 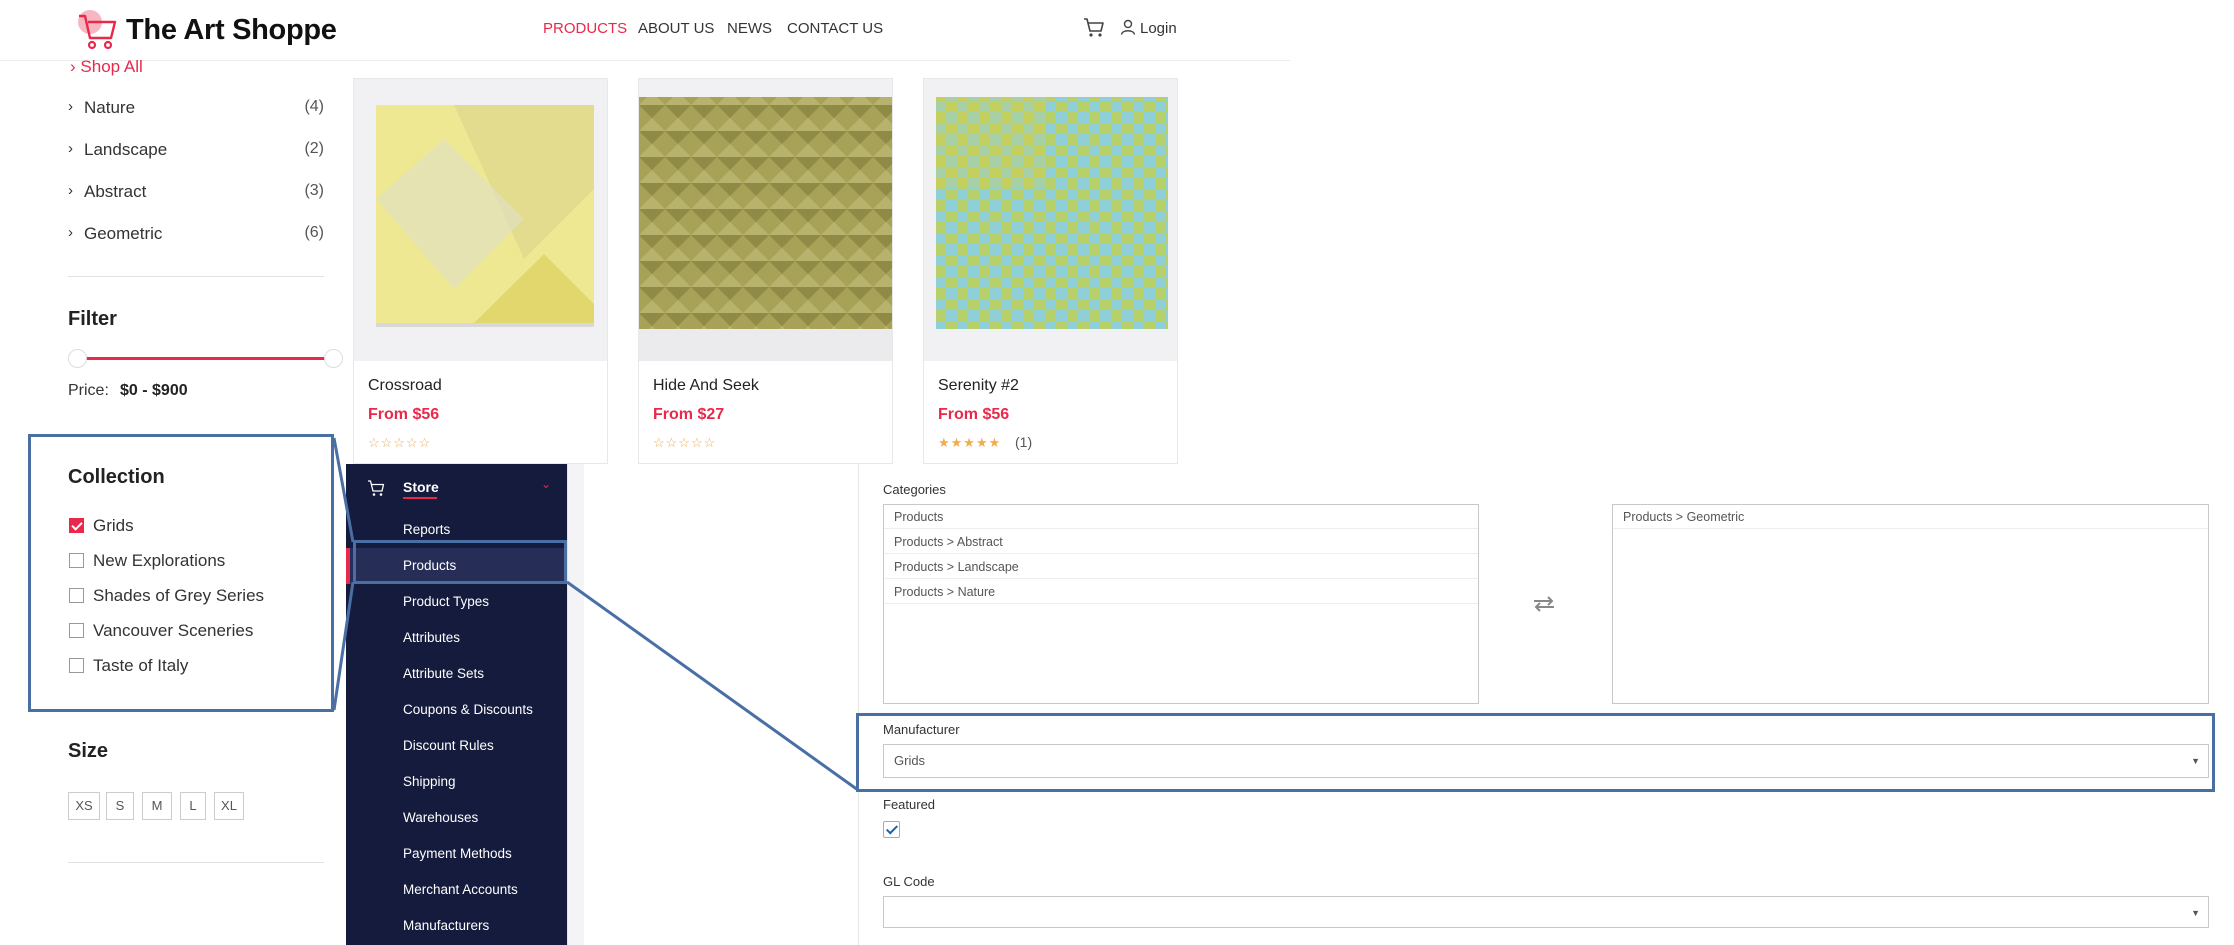 I want to click on highlight-products-menu, so click(x=460, y=562).